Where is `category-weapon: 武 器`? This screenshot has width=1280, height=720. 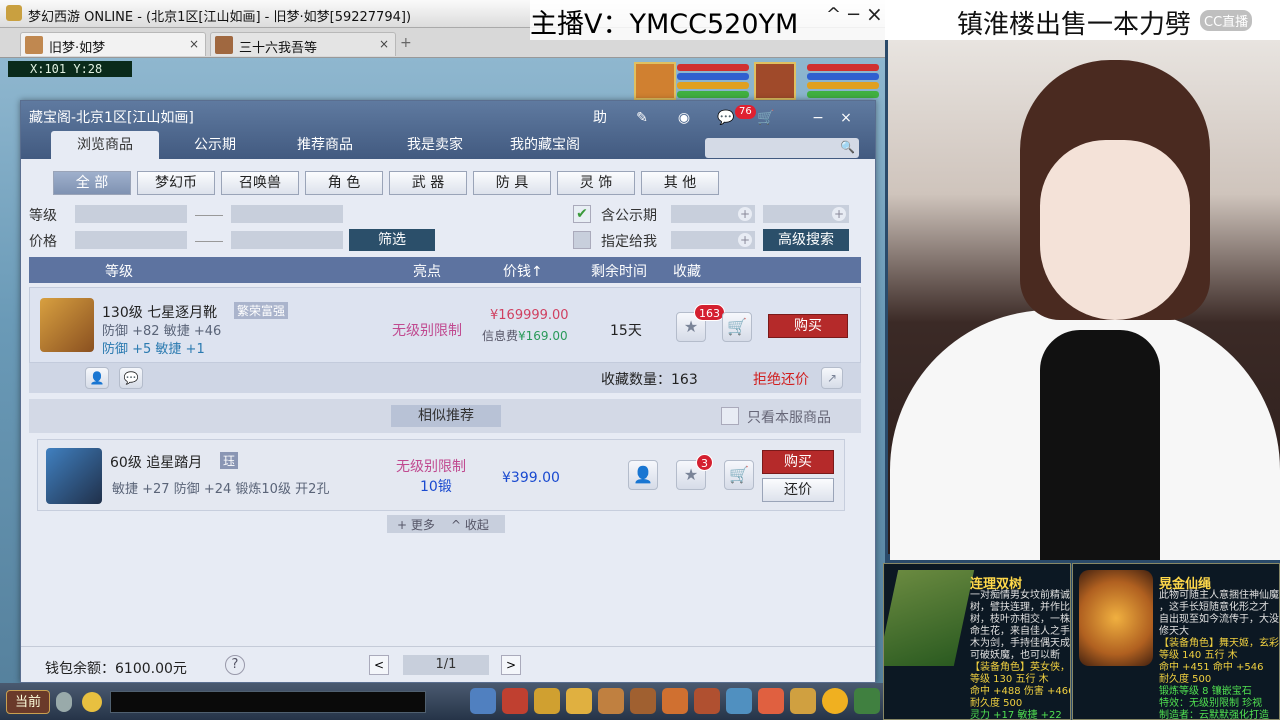
category-weapon: 武 器 is located at coordinates (428, 183).